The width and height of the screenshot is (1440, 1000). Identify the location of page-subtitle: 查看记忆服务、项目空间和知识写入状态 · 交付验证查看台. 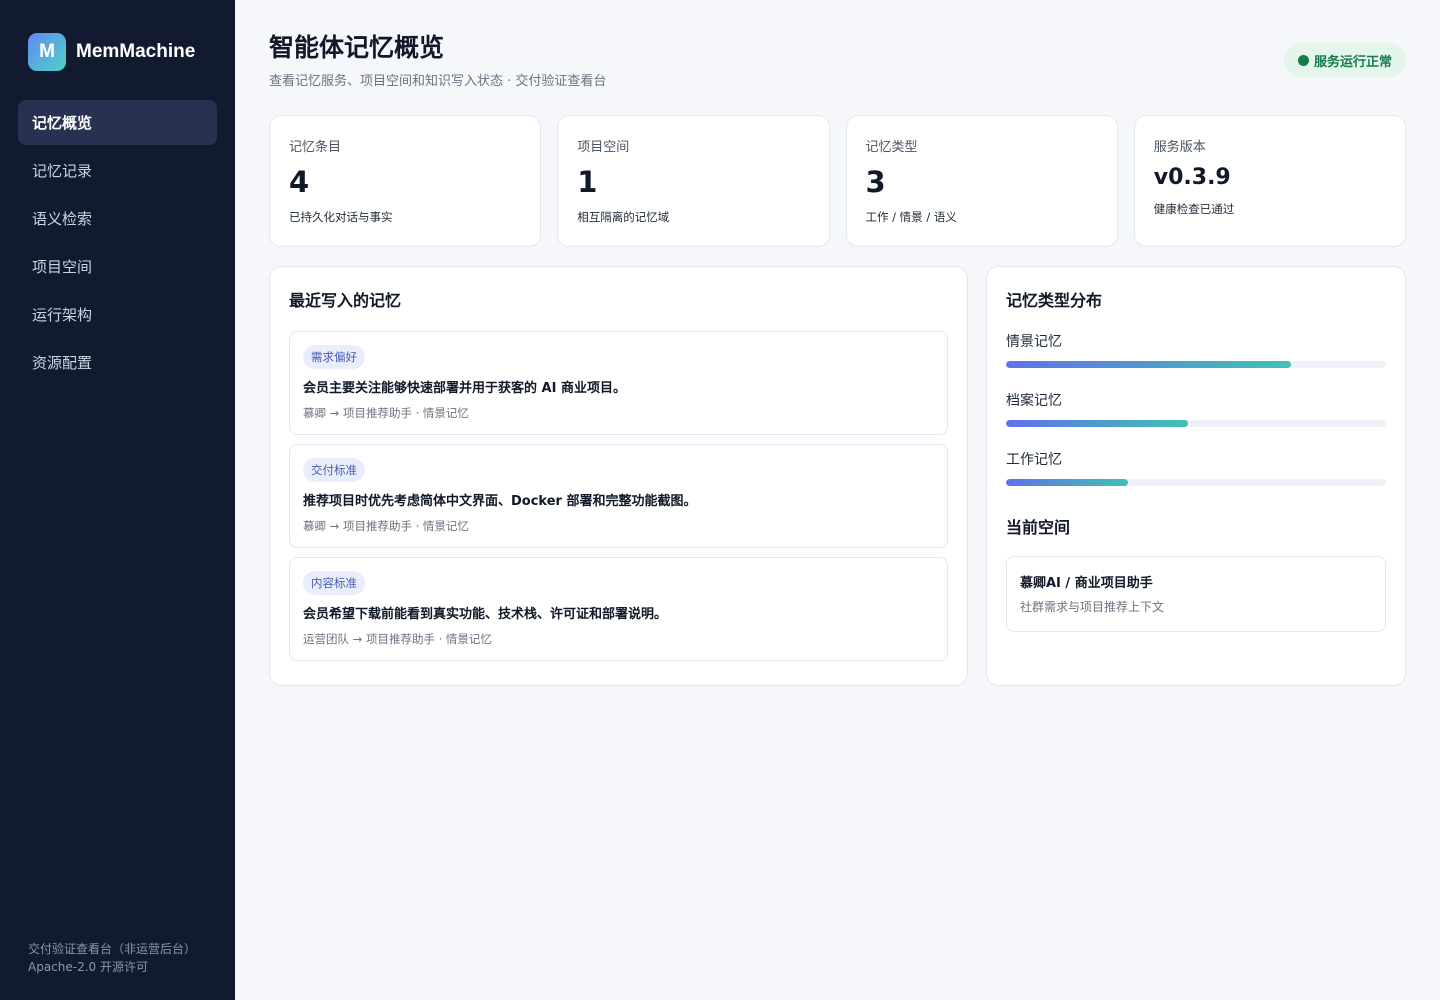
(438, 81).